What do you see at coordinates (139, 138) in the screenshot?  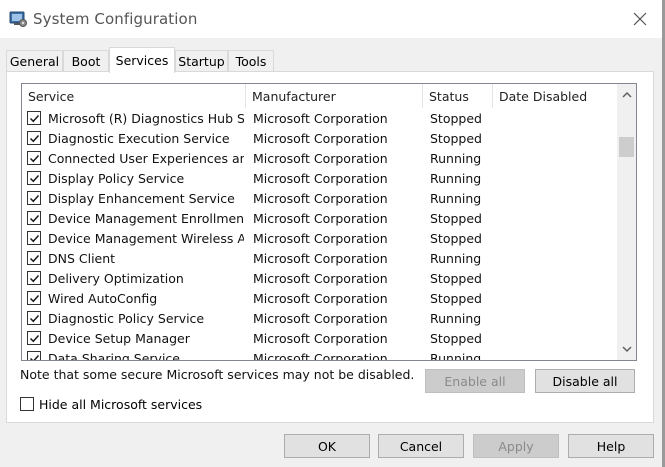 I see `cell-service: Diagnostic Execution Service` at bounding box center [139, 138].